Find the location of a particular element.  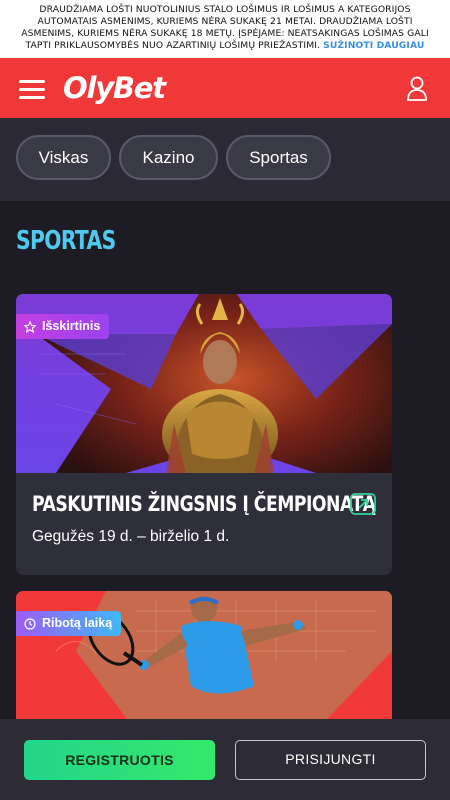

filter-chip-sportas: Sportas is located at coordinates (278, 157).